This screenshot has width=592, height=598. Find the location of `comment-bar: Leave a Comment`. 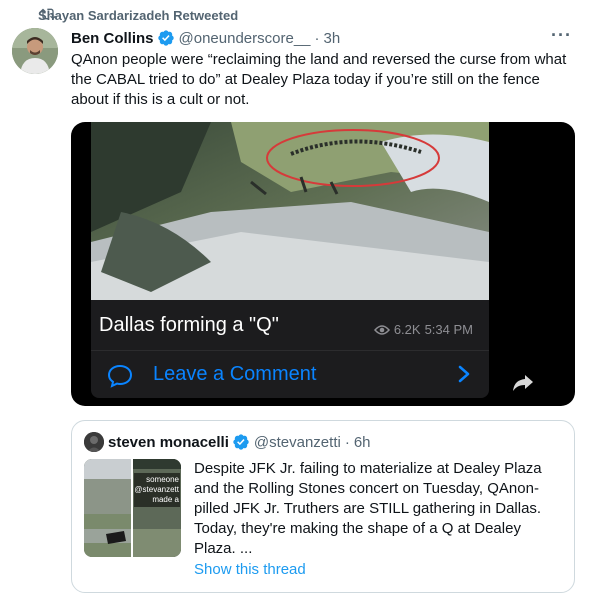

comment-bar: Leave a Comment is located at coordinates (290, 374).